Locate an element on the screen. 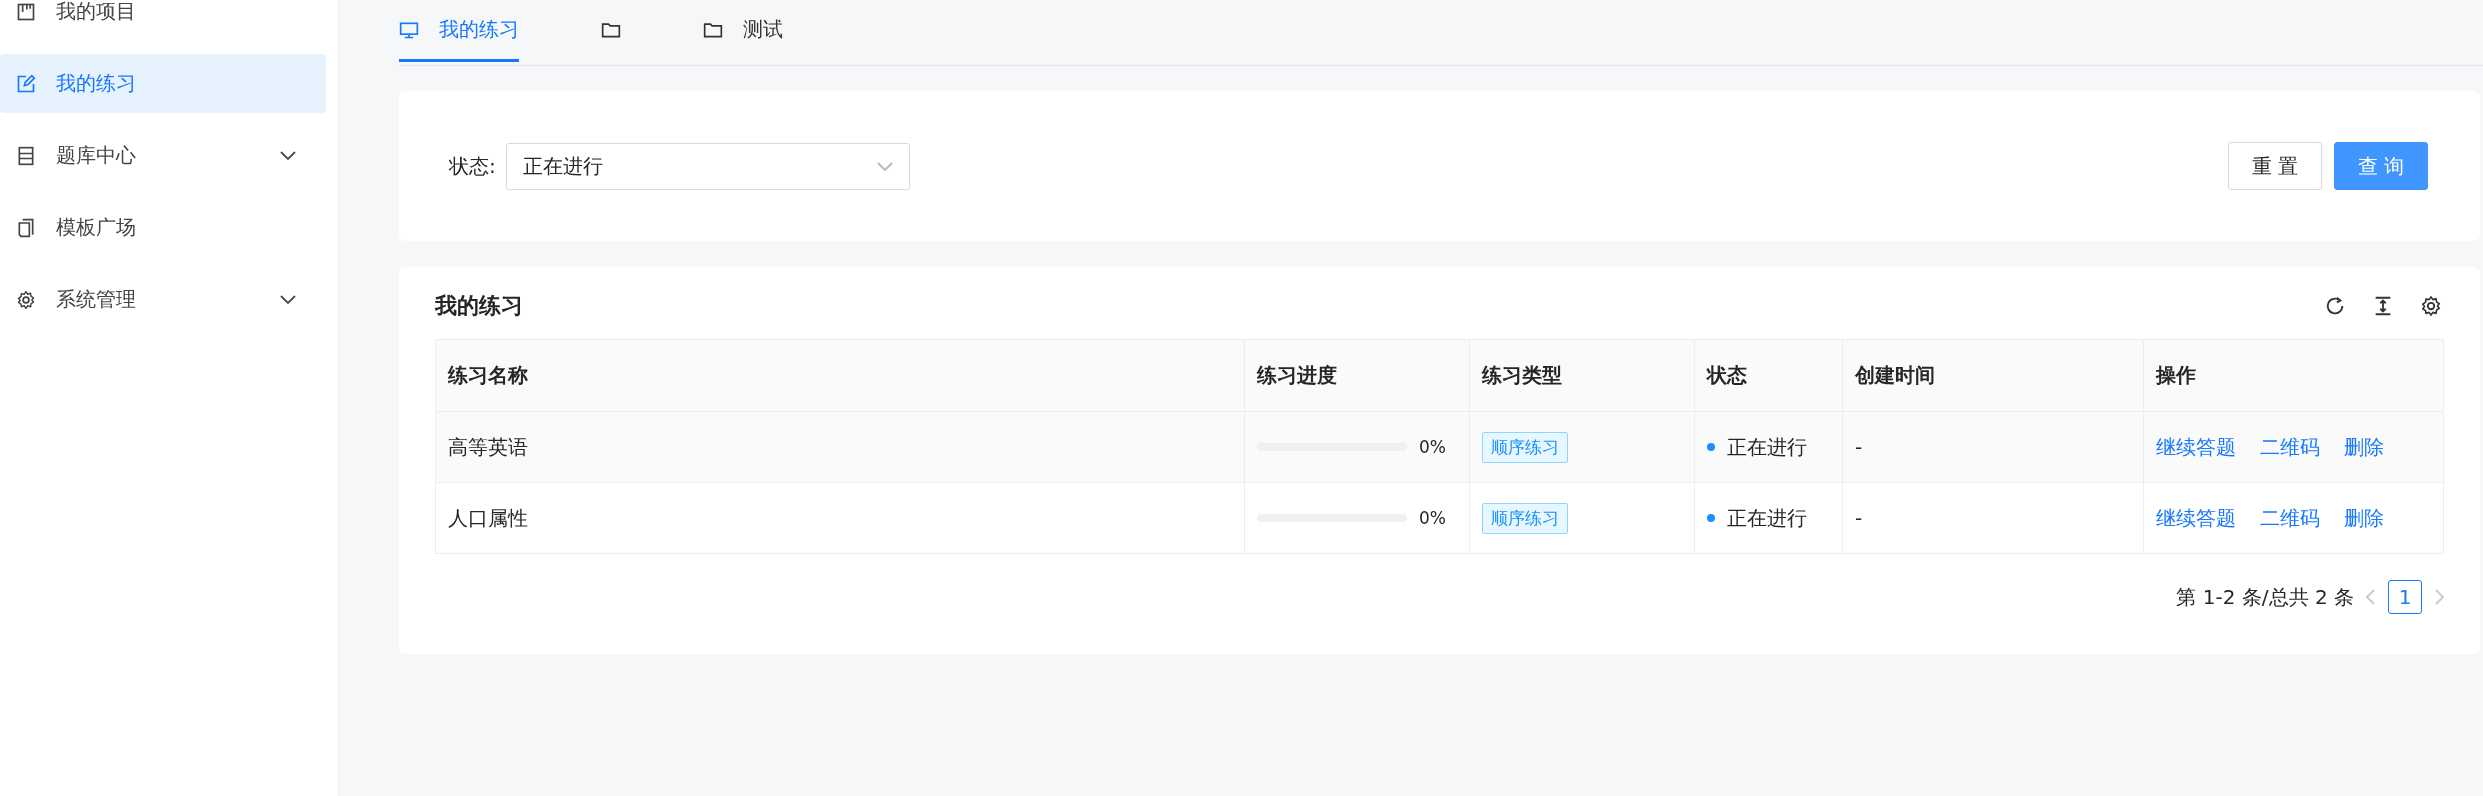  chevron-left-icon is located at coordinates (2371, 597).